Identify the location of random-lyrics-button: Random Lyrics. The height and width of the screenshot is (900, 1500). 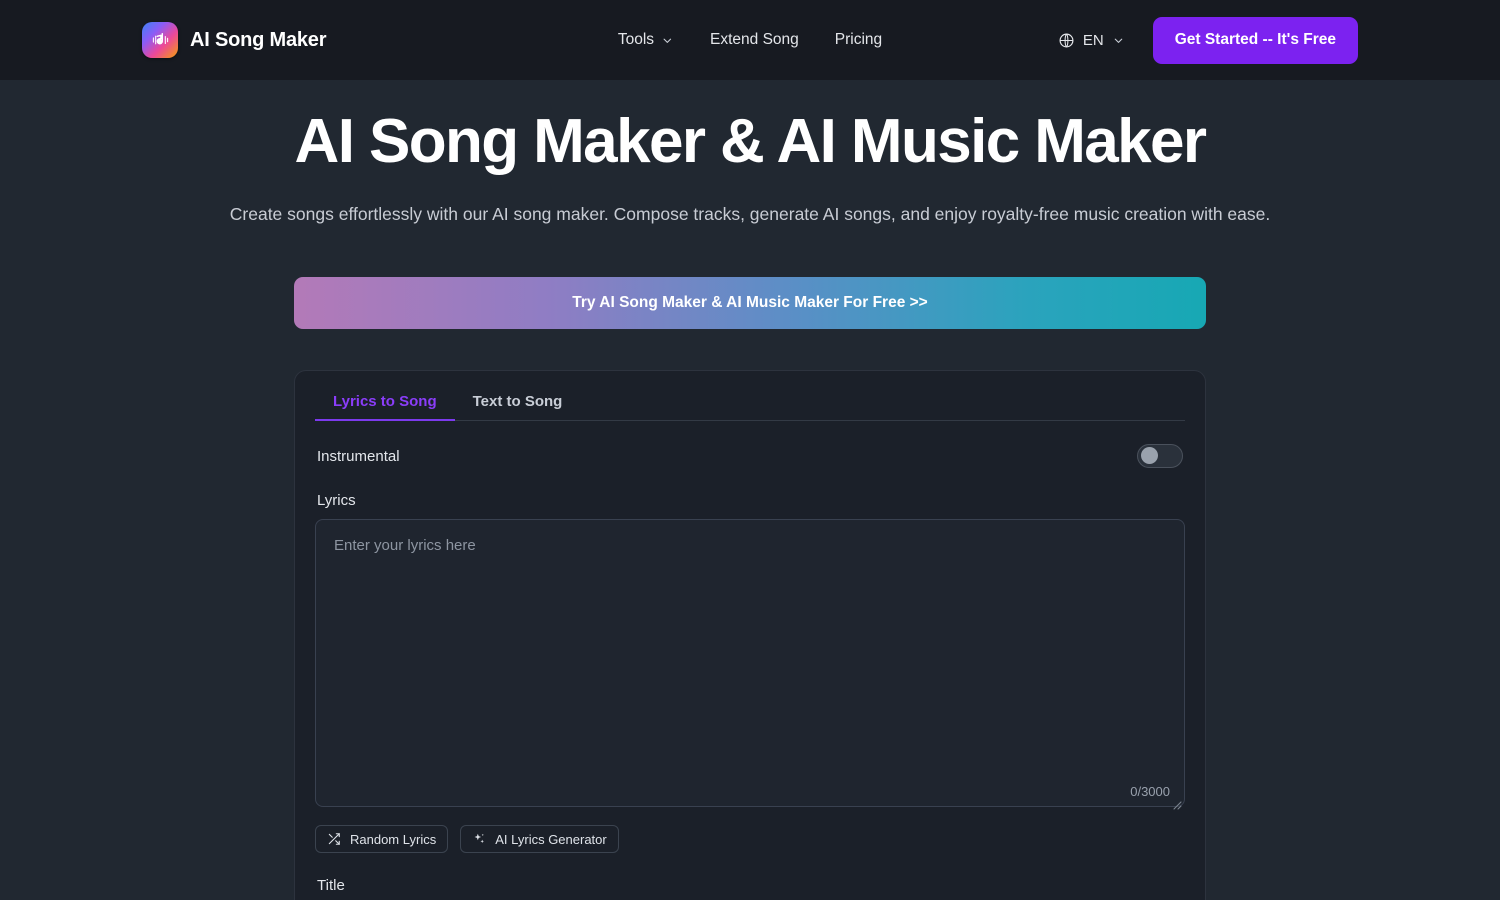
(382, 839).